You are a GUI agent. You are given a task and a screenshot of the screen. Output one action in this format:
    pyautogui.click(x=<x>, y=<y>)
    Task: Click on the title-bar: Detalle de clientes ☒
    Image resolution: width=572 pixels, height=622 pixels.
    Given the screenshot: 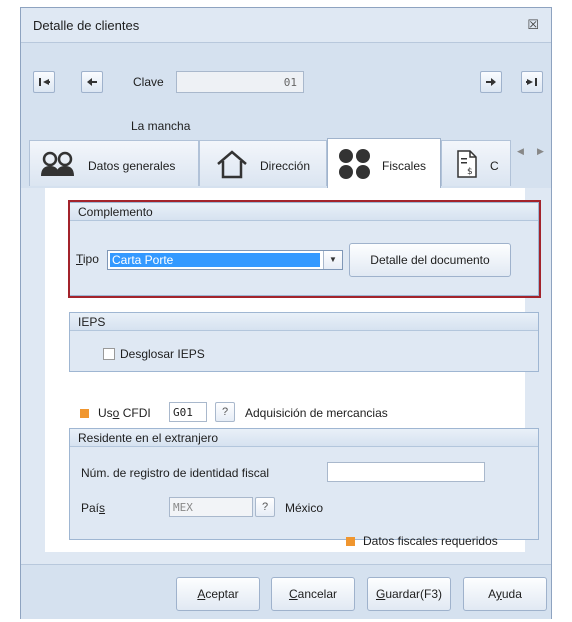 What is the action you would take?
    pyautogui.click(x=286, y=25)
    